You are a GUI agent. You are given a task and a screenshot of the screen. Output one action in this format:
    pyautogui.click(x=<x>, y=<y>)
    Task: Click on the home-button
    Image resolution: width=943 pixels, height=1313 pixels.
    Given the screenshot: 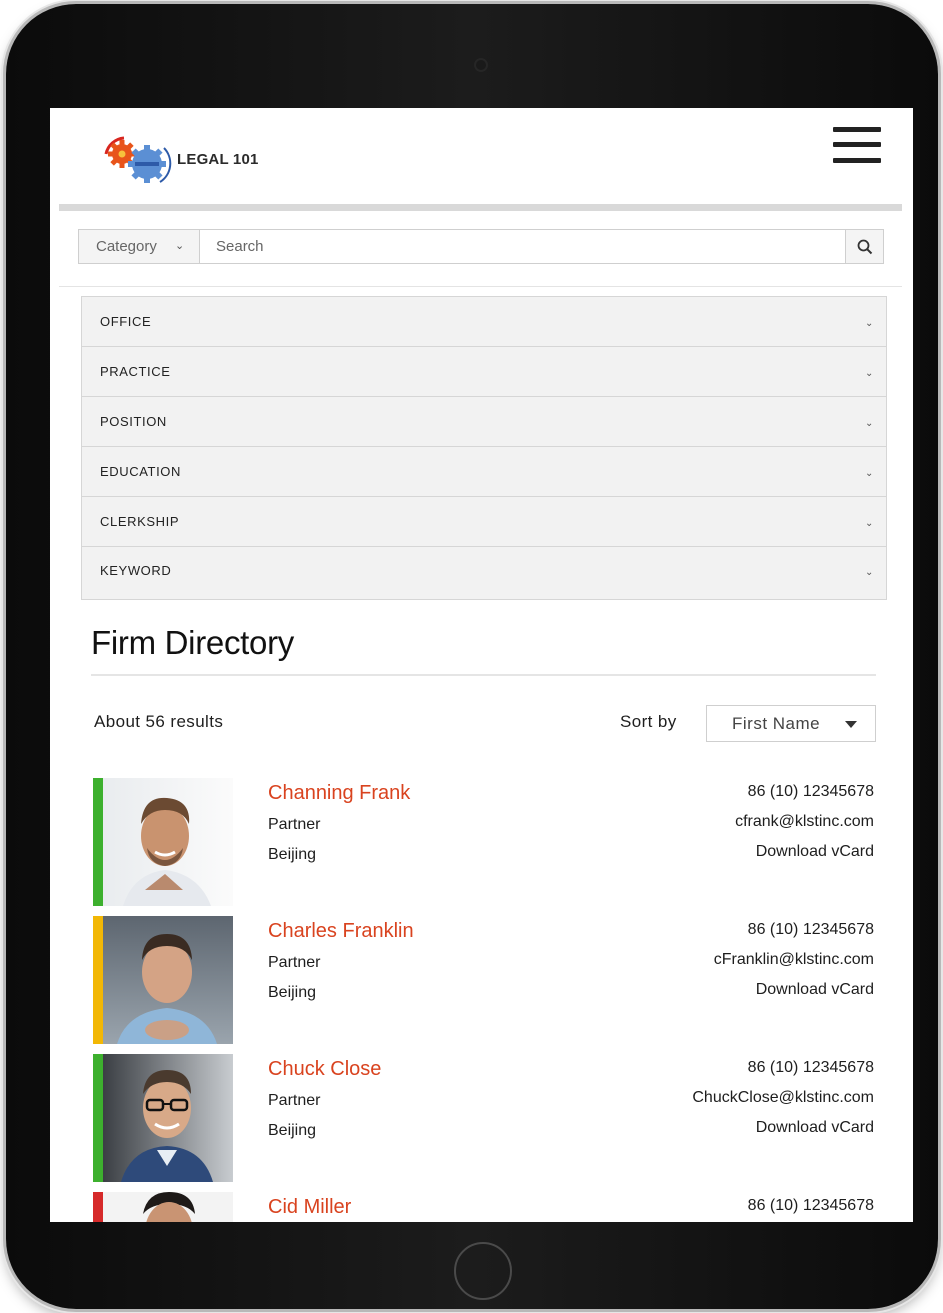 What is the action you would take?
    pyautogui.click(x=483, y=1271)
    